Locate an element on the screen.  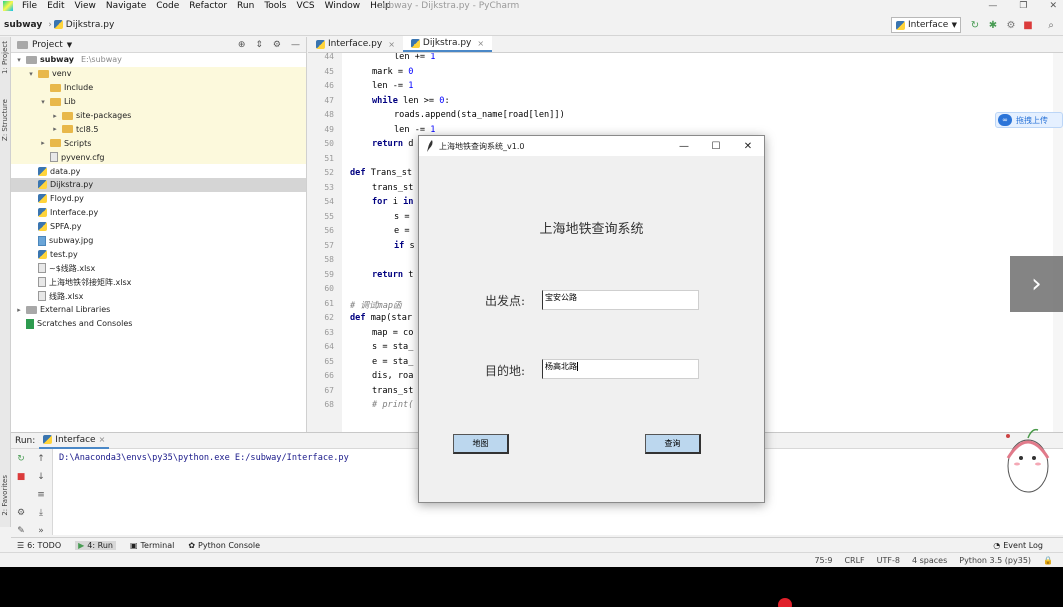
file-encoding: UTF-8 is located at coordinates (888, 560).